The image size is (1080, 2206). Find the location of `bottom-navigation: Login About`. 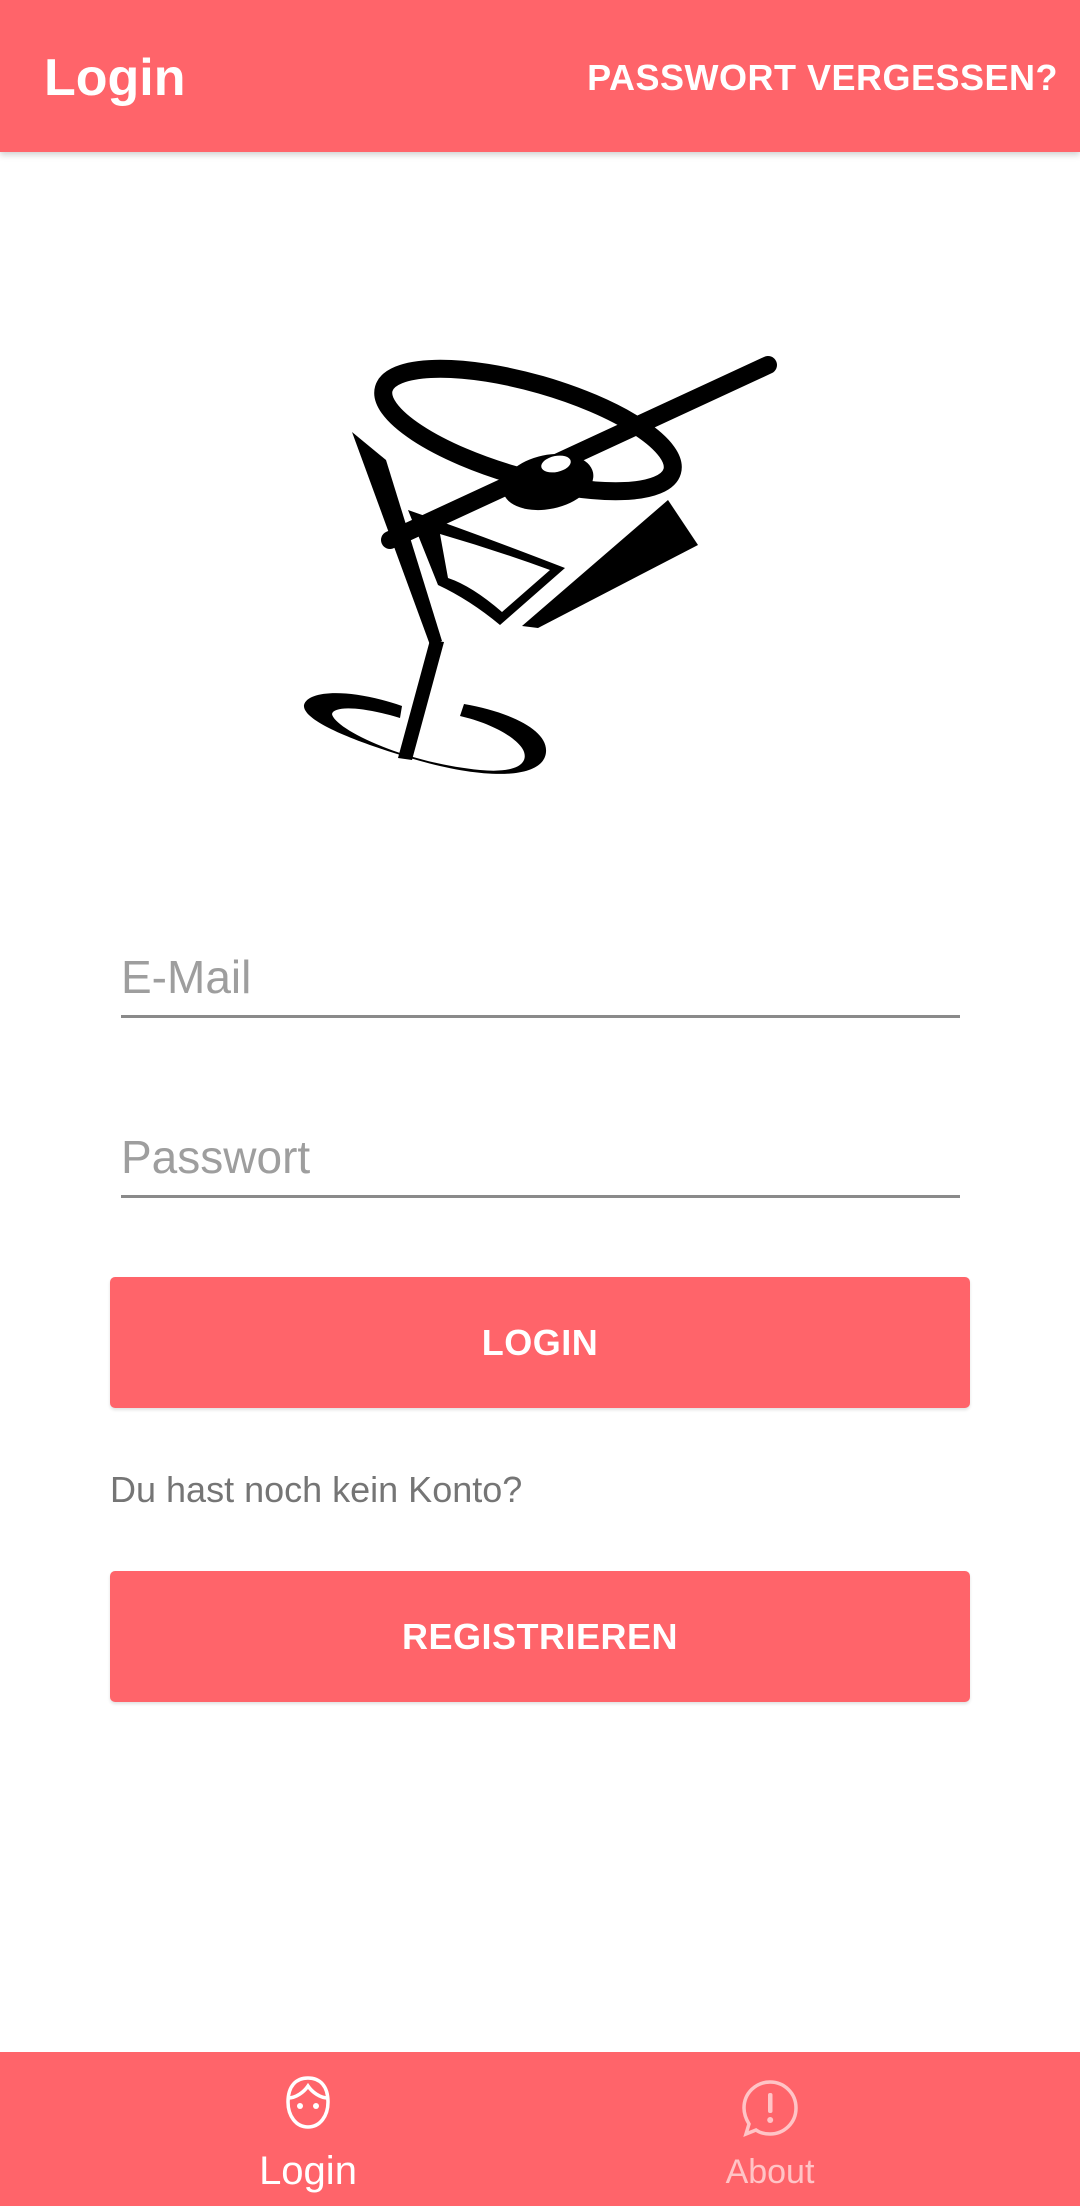

bottom-navigation: Login About is located at coordinates (540, 2129).